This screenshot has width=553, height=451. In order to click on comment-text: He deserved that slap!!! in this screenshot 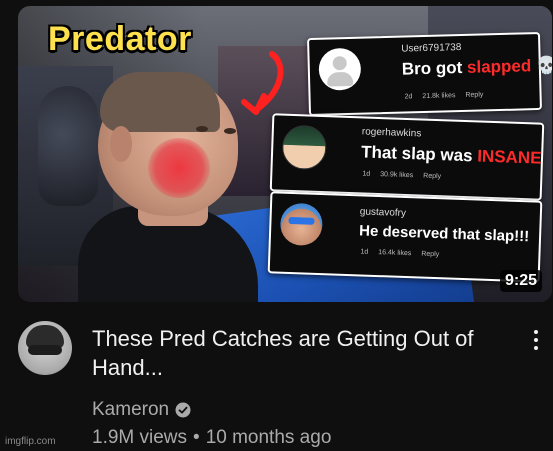, I will do `click(444, 234)`.